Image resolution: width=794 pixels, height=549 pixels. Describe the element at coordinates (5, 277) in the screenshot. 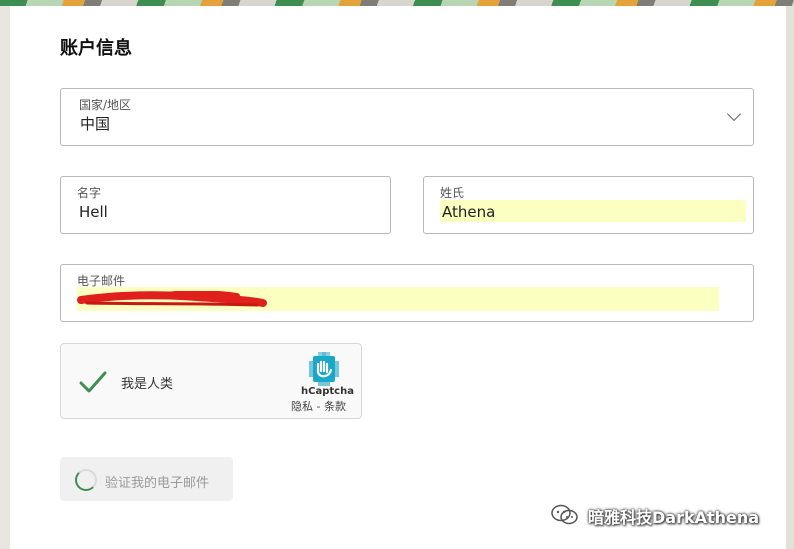

I see `left-background` at that location.